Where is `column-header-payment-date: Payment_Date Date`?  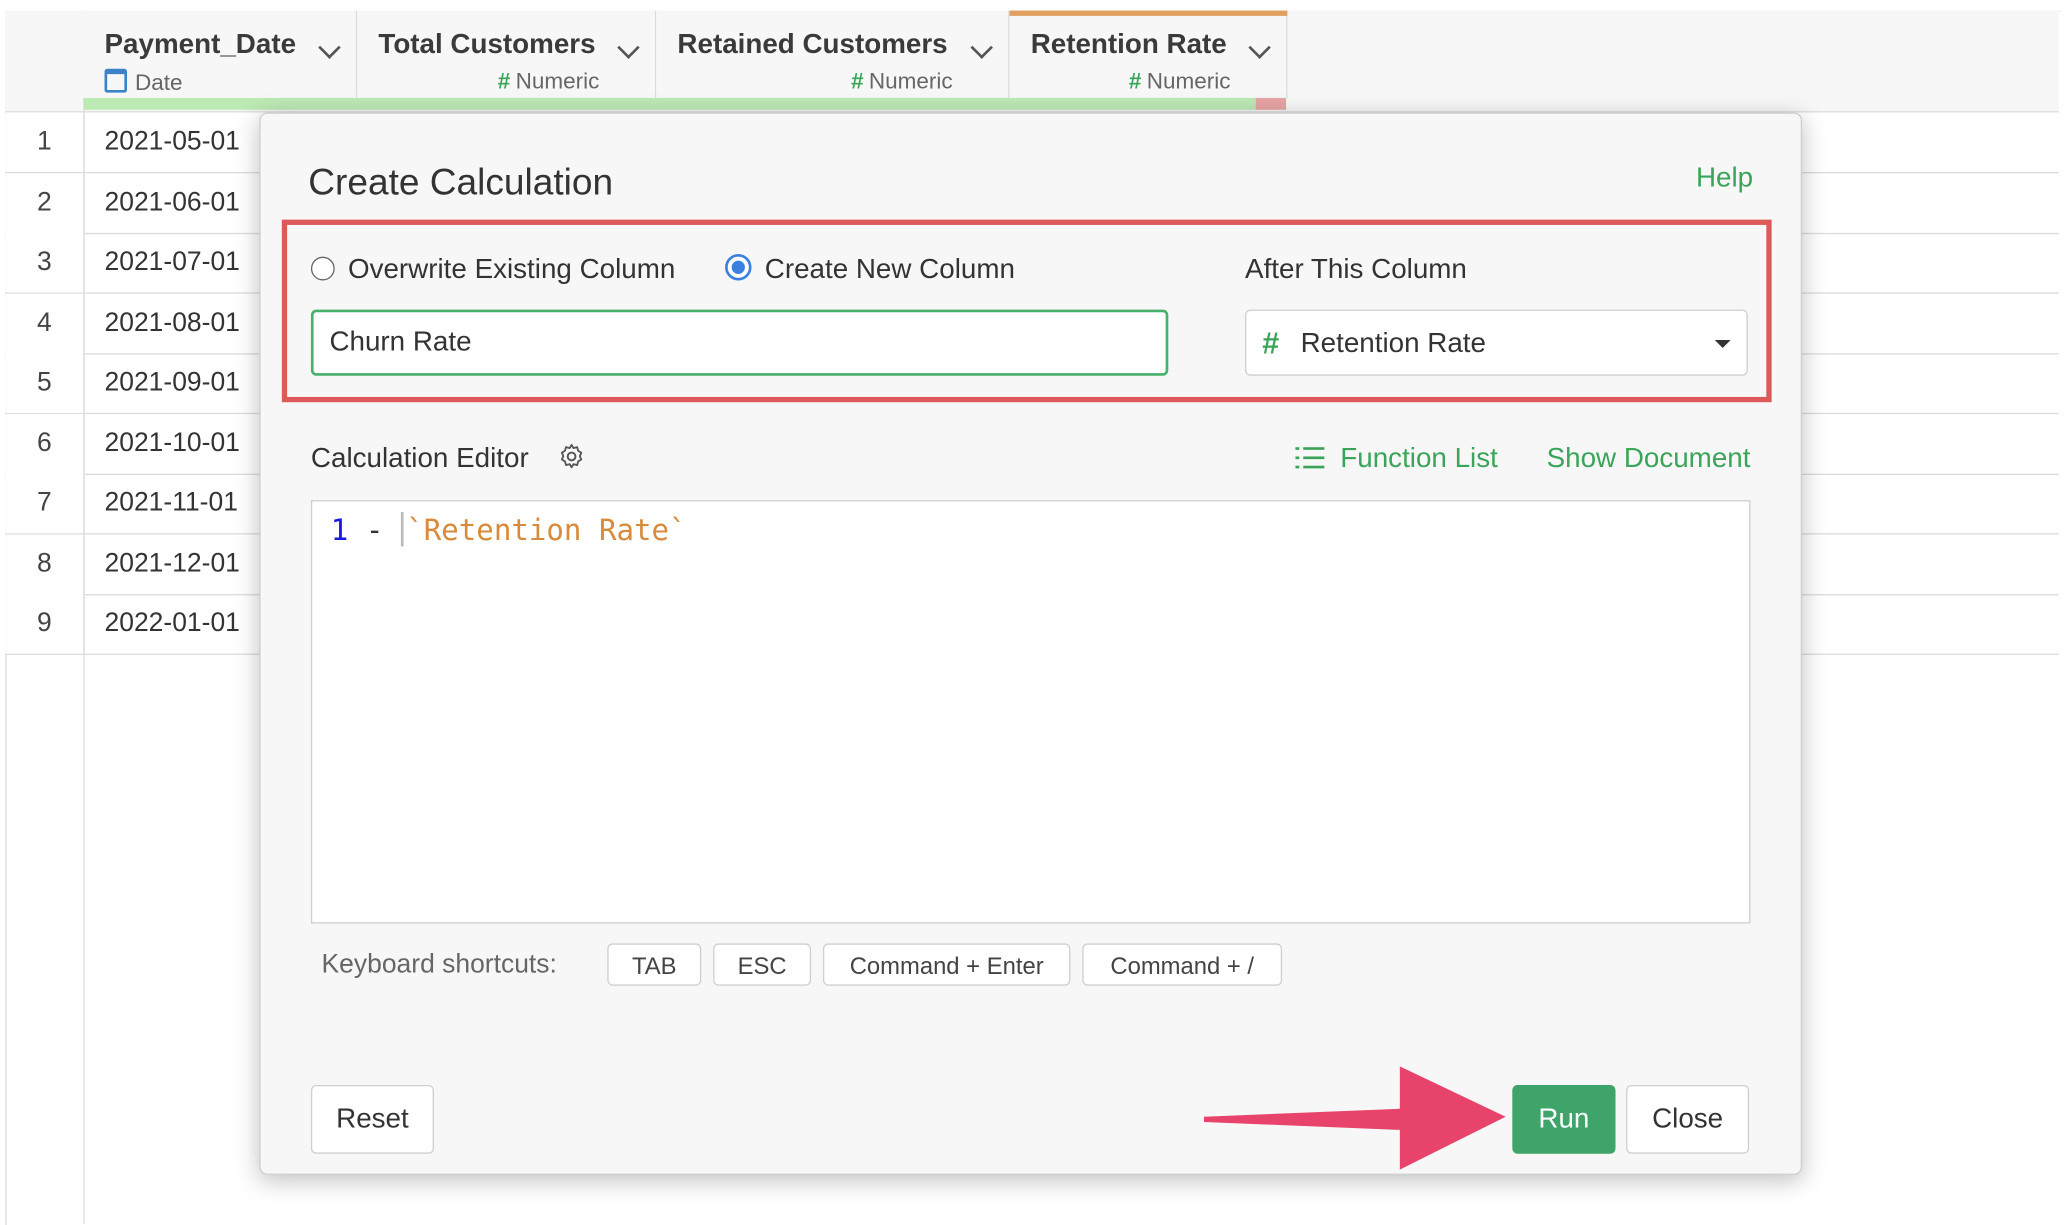
column-header-payment-date: Payment_Date Date is located at coordinates (220, 54).